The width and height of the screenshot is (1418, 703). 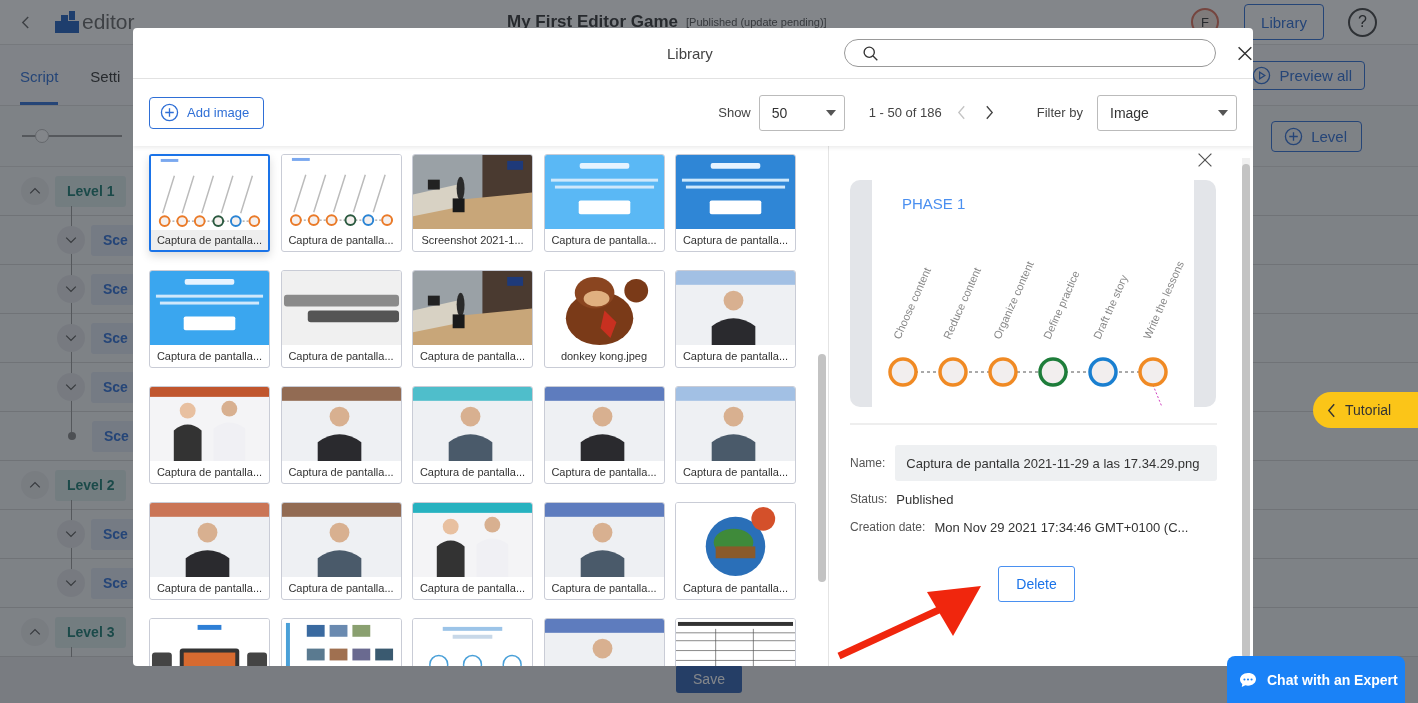 I want to click on logo-icon, so click(x=67, y=22).